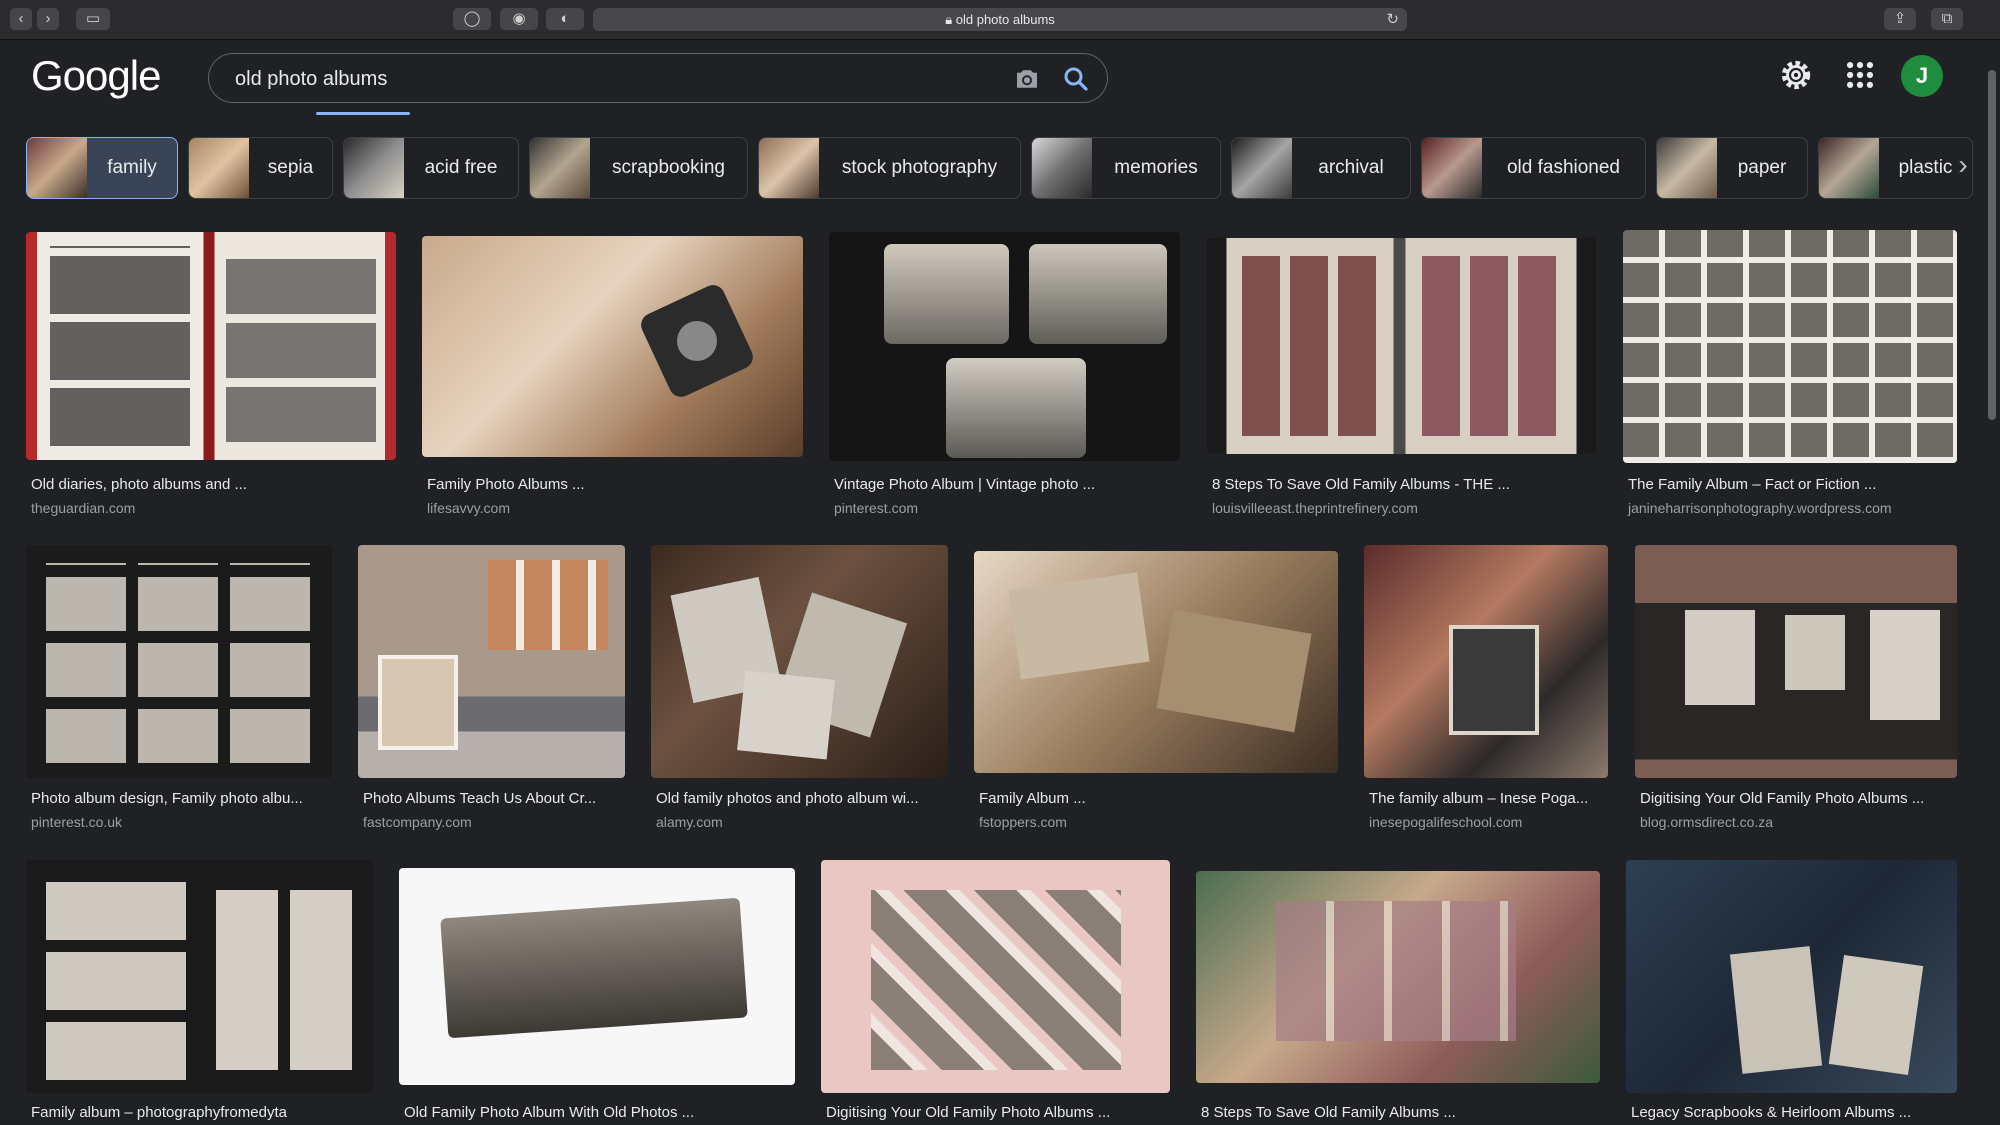  Describe the element at coordinates (1922, 76) in the screenshot. I see `account-avatar: J` at that location.